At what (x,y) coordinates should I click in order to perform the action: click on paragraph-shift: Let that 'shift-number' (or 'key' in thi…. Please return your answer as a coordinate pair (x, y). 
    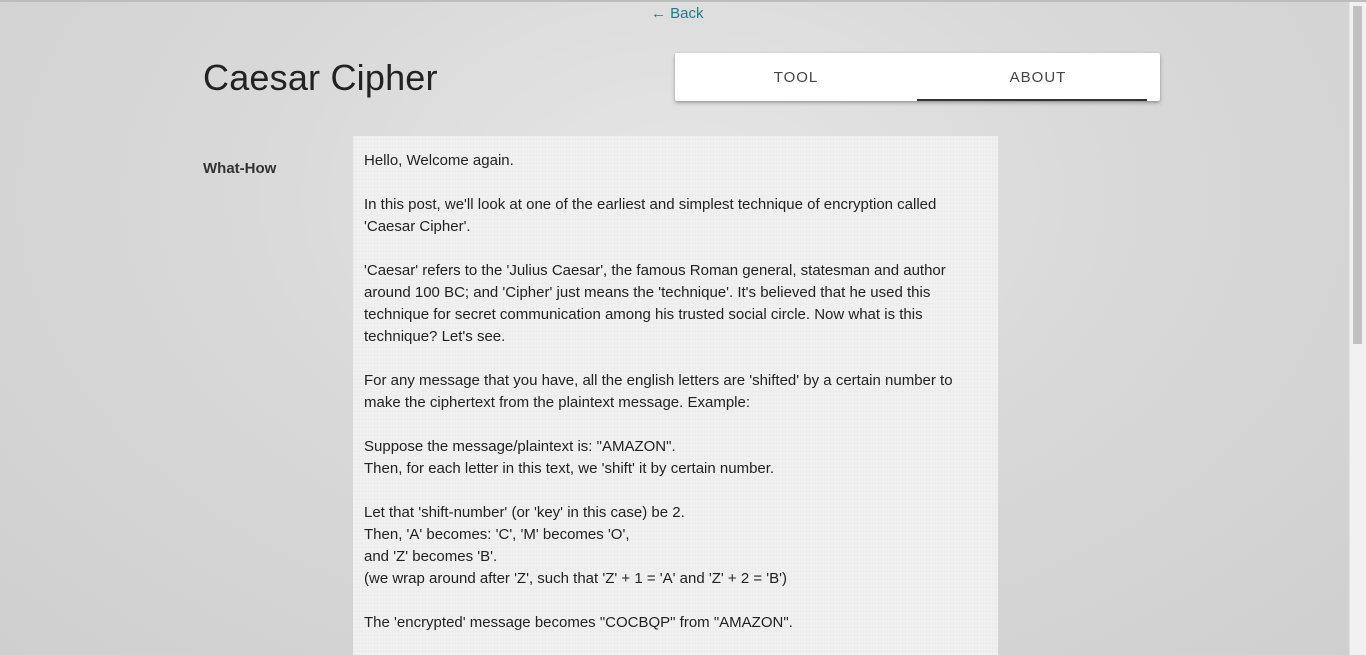
    Looking at the image, I should click on (576, 545).